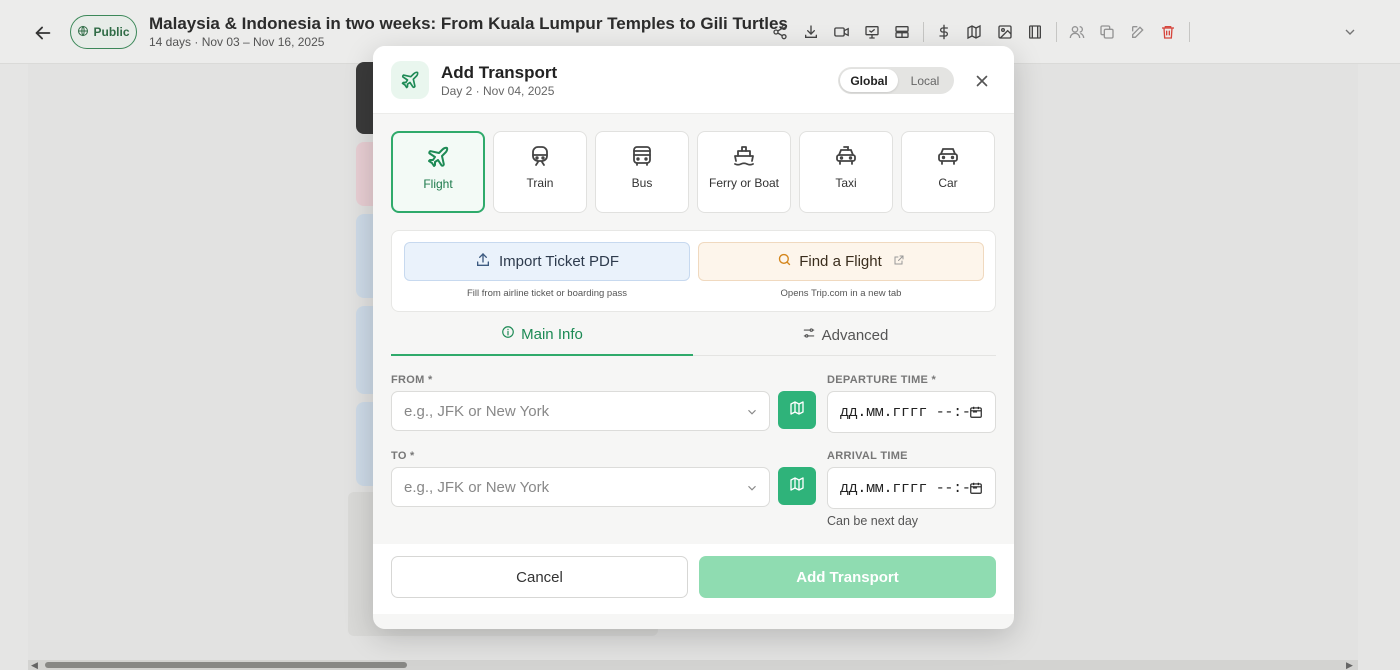 This screenshot has height=670, width=1400. I want to click on mode-label: Car, so click(948, 183).